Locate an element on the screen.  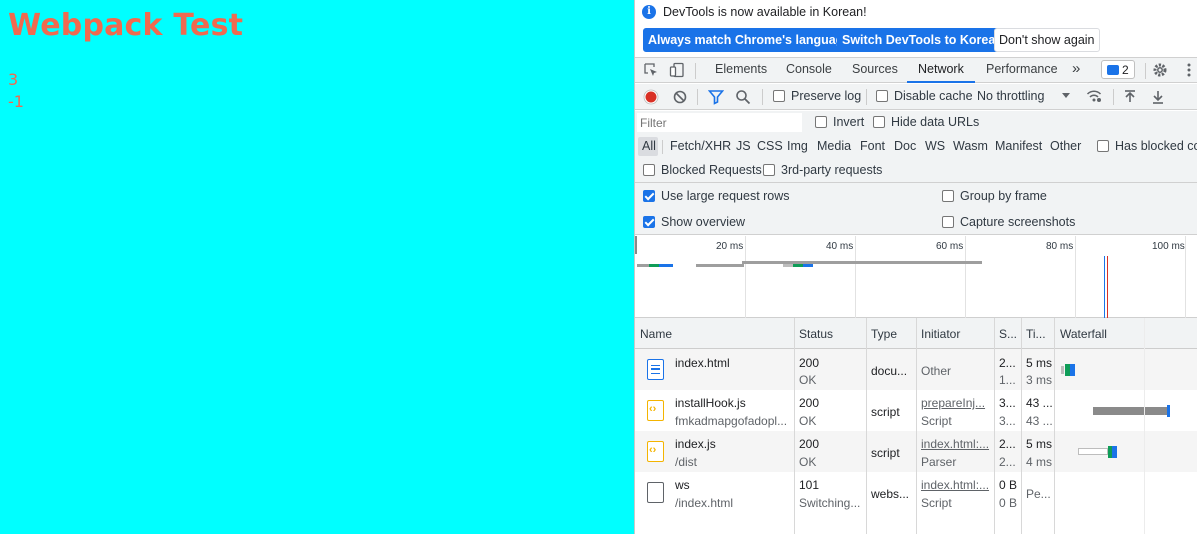
tab-network: Network is located at coordinates (941, 69).